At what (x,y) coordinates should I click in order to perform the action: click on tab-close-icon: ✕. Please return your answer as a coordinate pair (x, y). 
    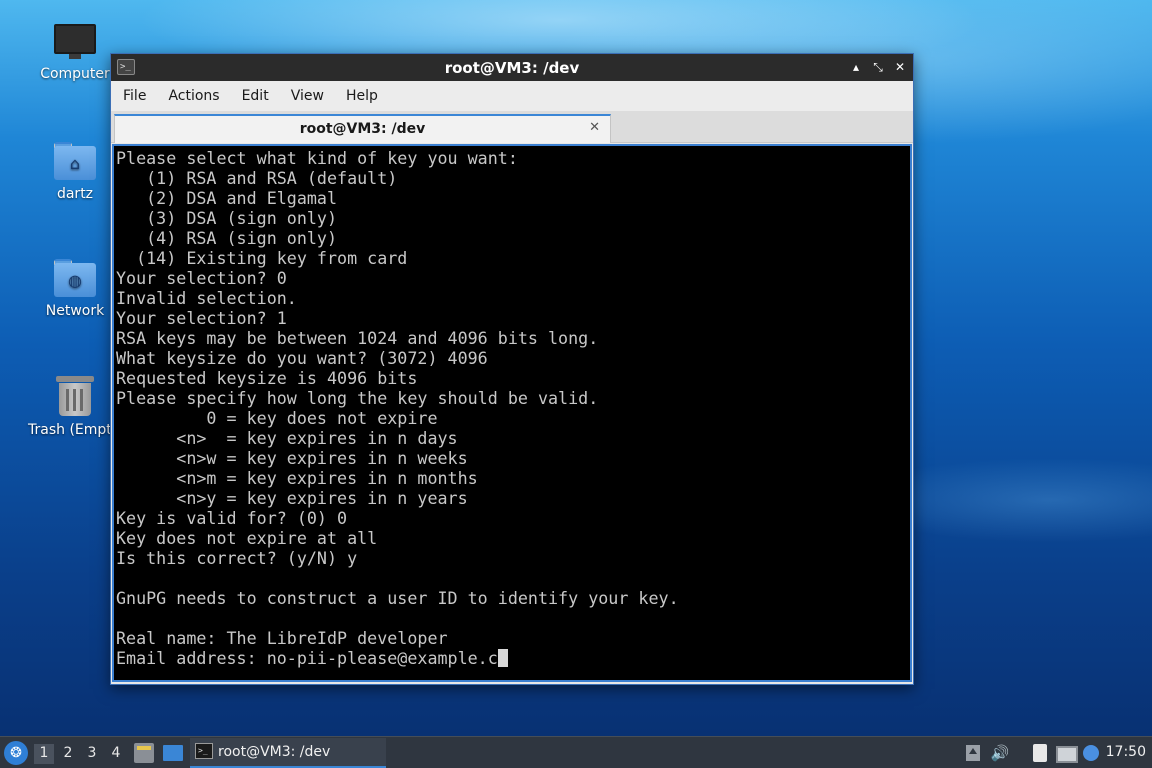
    Looking at the image, I should click on (594, 127).